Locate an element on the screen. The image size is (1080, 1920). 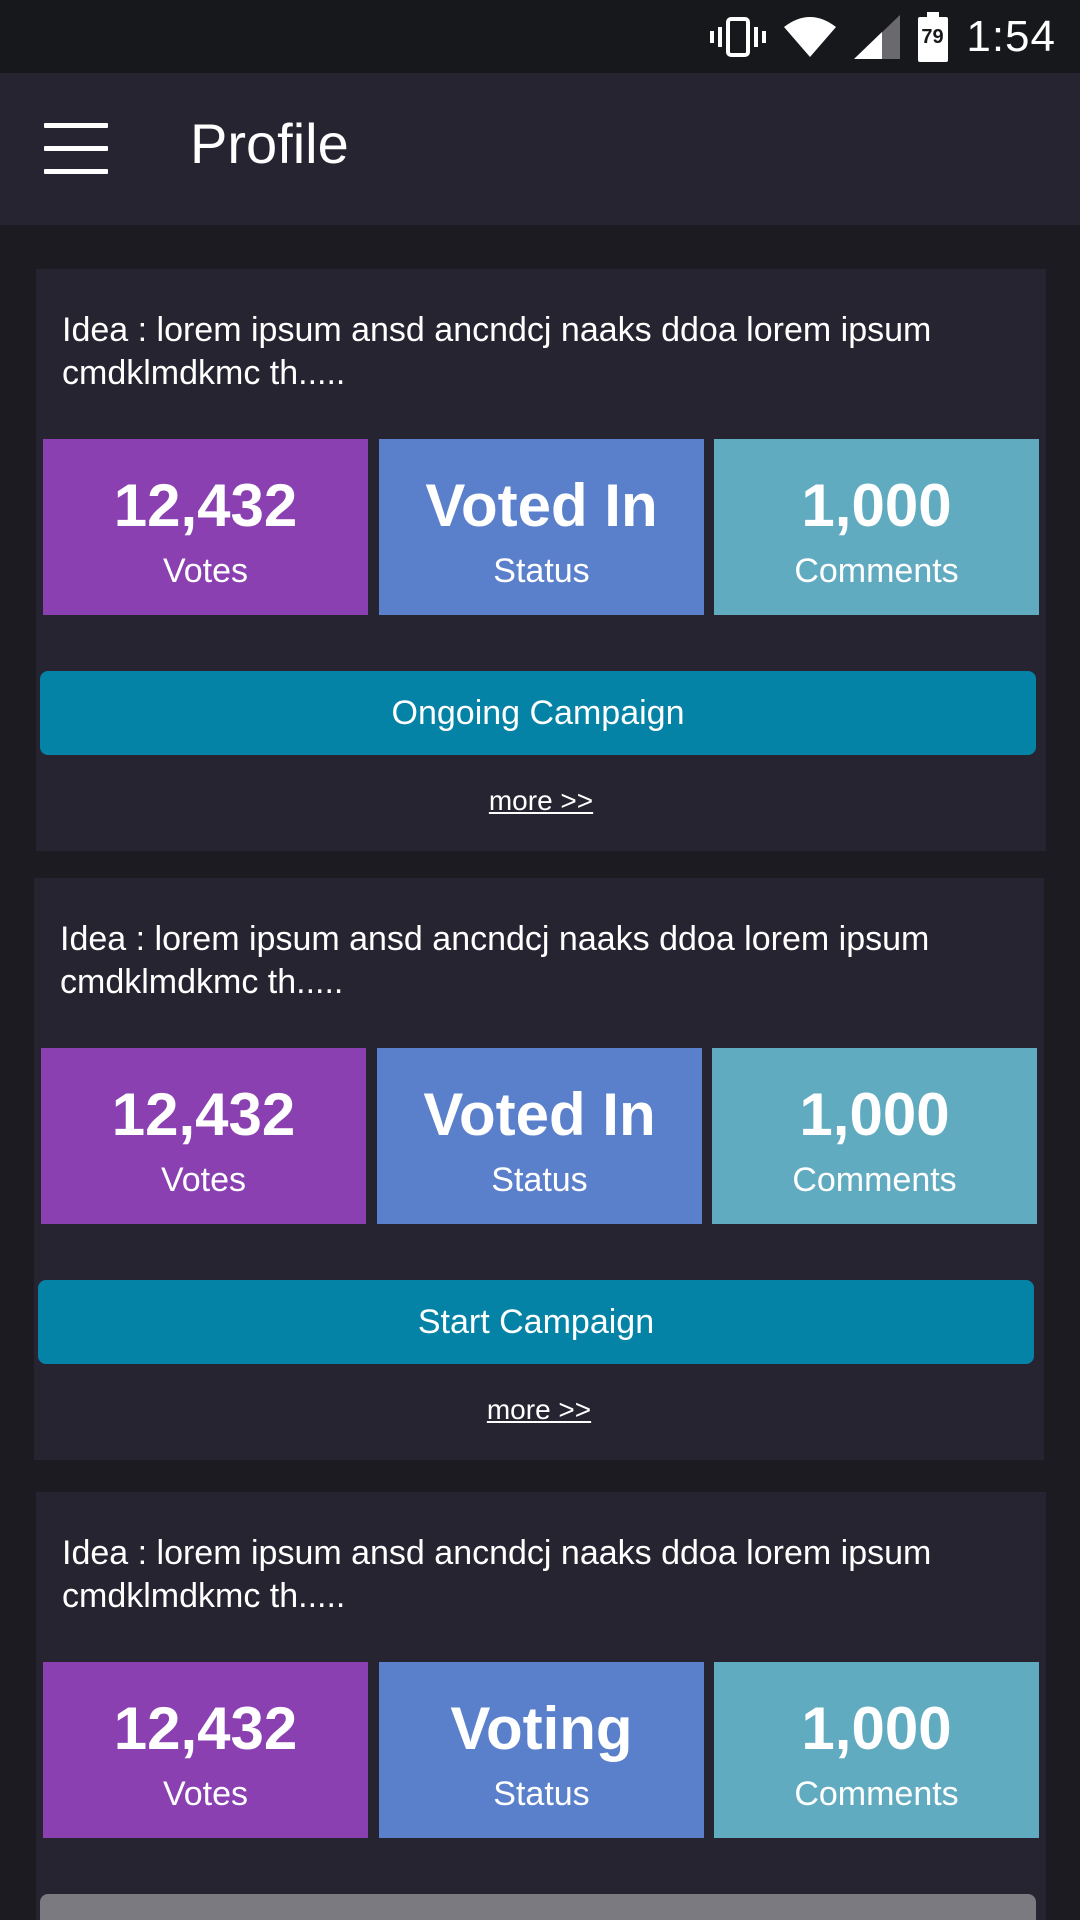
start-campaign-button: Start Campaign is located at coordinates (536, 1322).